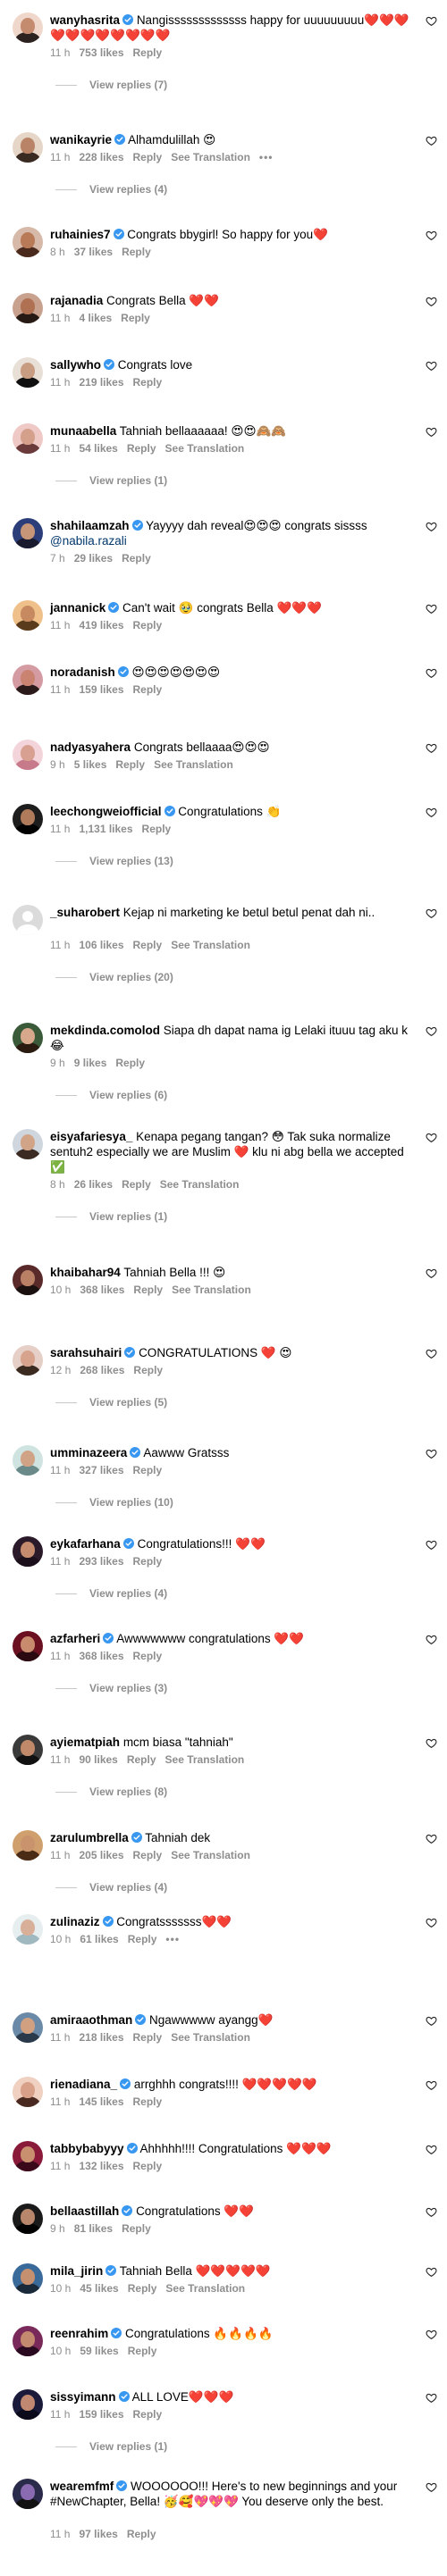 Image resolution: width=447 pixels, height=2576 pixels. What do you see at coordinates (101, 625) in the screenshot?
I see `comment-likes: 419 likes` at bounding box center [101, 625].